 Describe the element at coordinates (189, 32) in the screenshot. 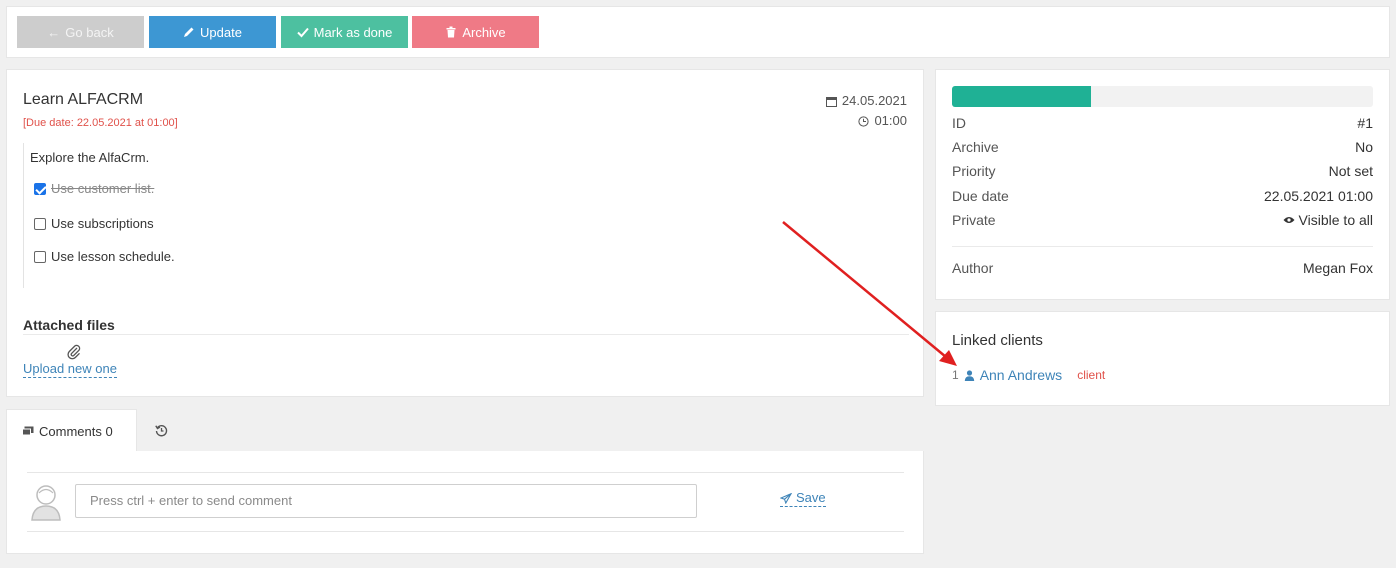

I see `pencil-icon` at that location.